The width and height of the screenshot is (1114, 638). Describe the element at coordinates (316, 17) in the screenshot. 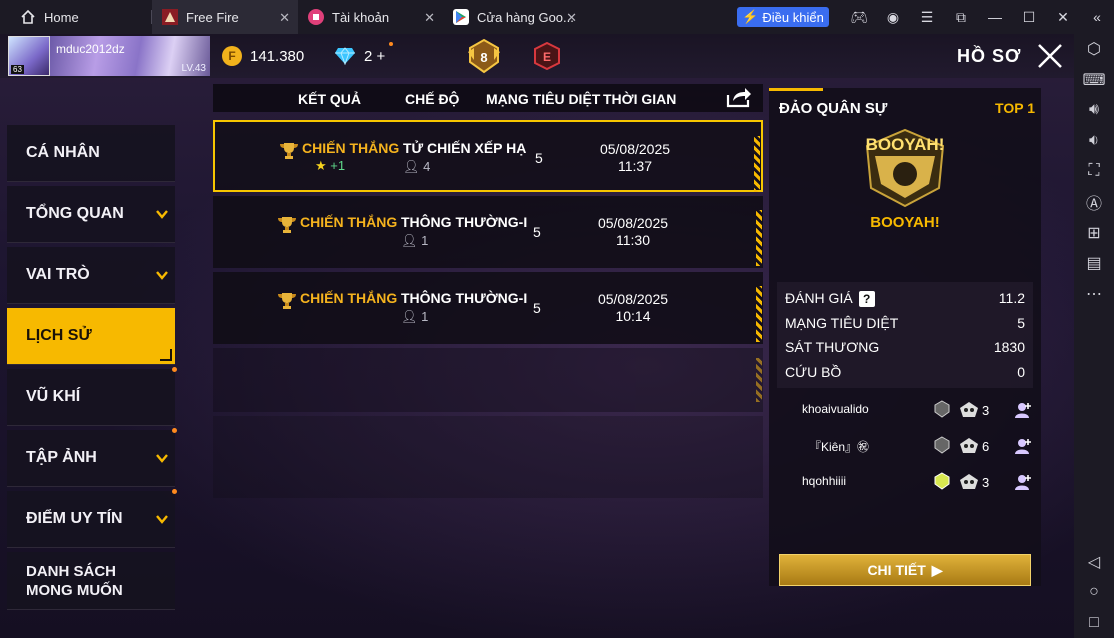

I see `account-app-icon` at that location.